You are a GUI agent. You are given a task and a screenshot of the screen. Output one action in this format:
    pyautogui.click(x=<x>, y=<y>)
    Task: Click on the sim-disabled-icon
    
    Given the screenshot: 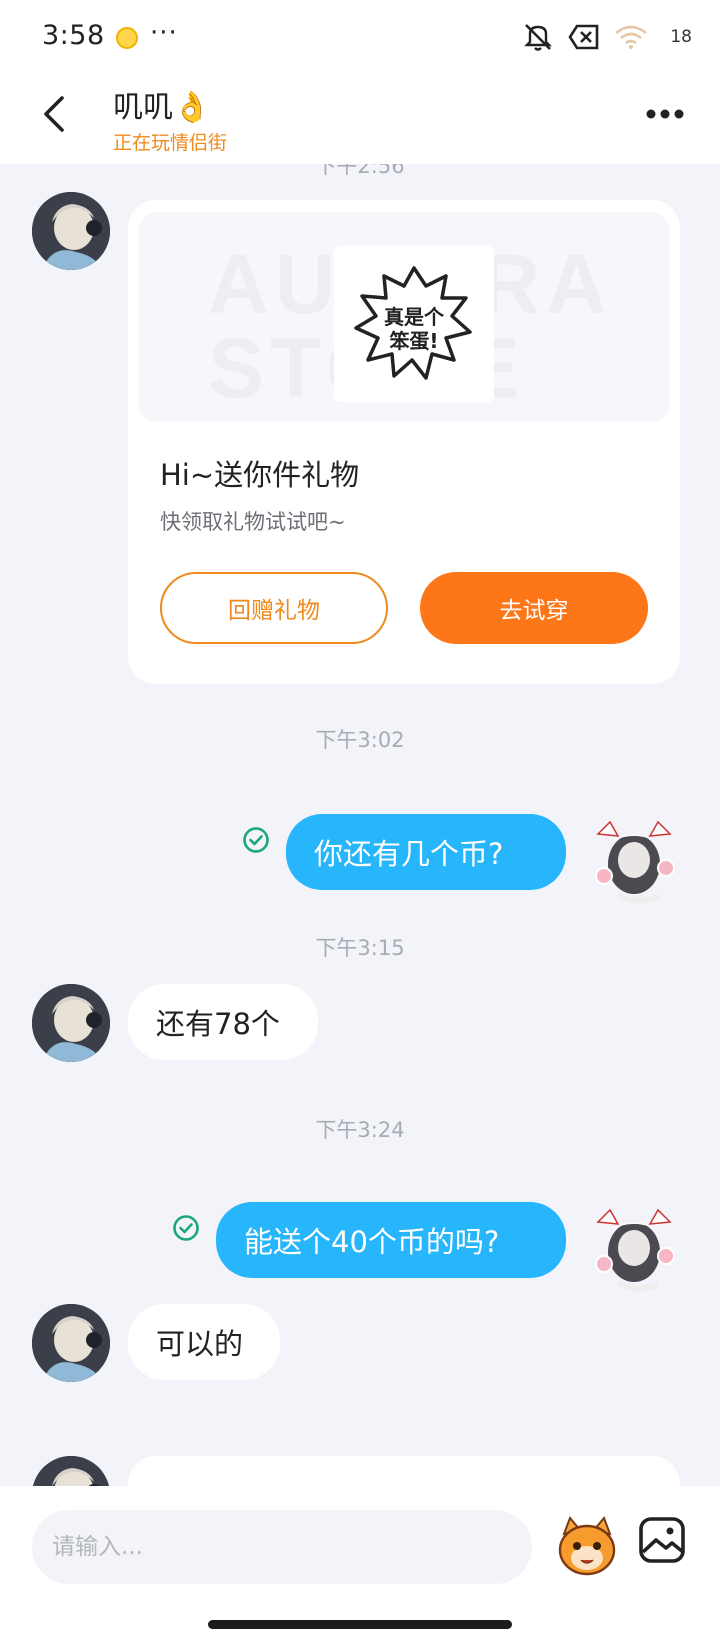 What is the action you would take?
    pyautogui.click(x=583, y=37)
    